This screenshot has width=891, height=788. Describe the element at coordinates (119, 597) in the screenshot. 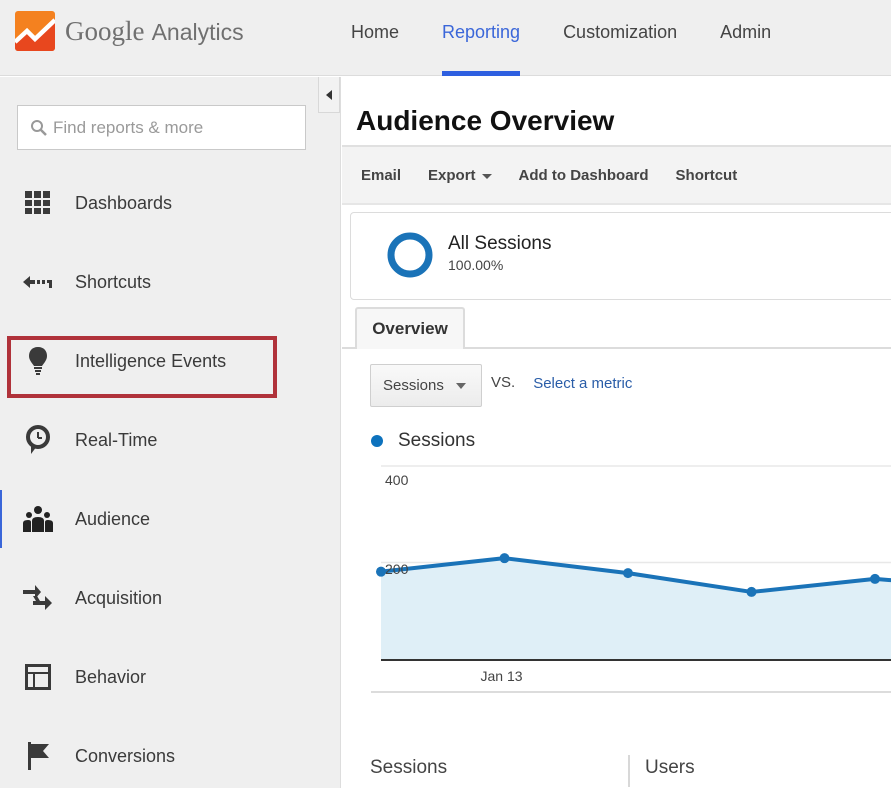

I see `sidebar-item-label: Acquisition` at that location.